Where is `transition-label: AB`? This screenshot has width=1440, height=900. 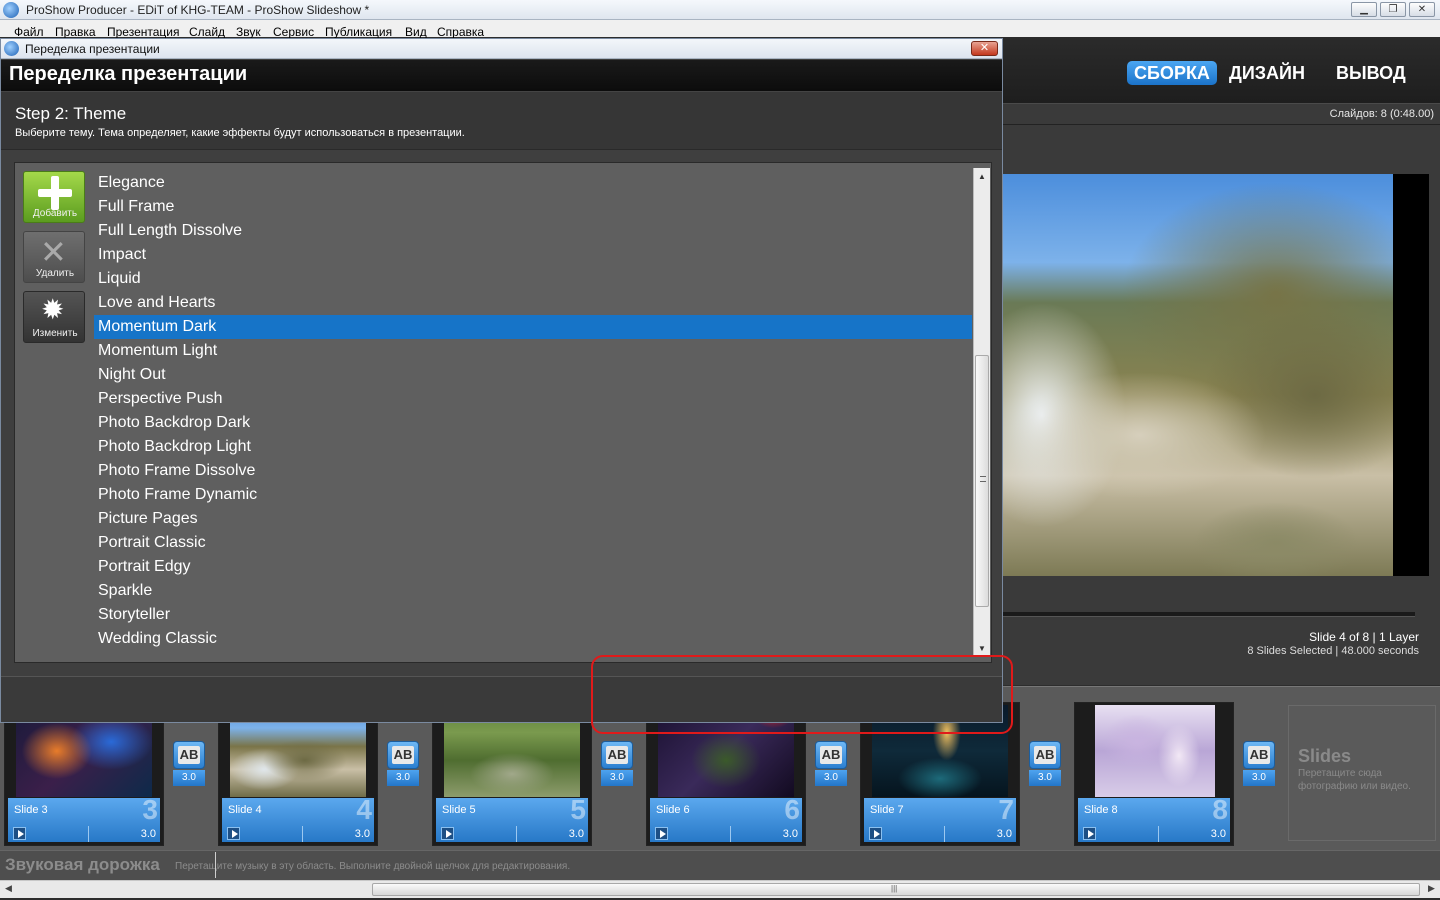
transition-label: AB is located at coordinates (617, 755).